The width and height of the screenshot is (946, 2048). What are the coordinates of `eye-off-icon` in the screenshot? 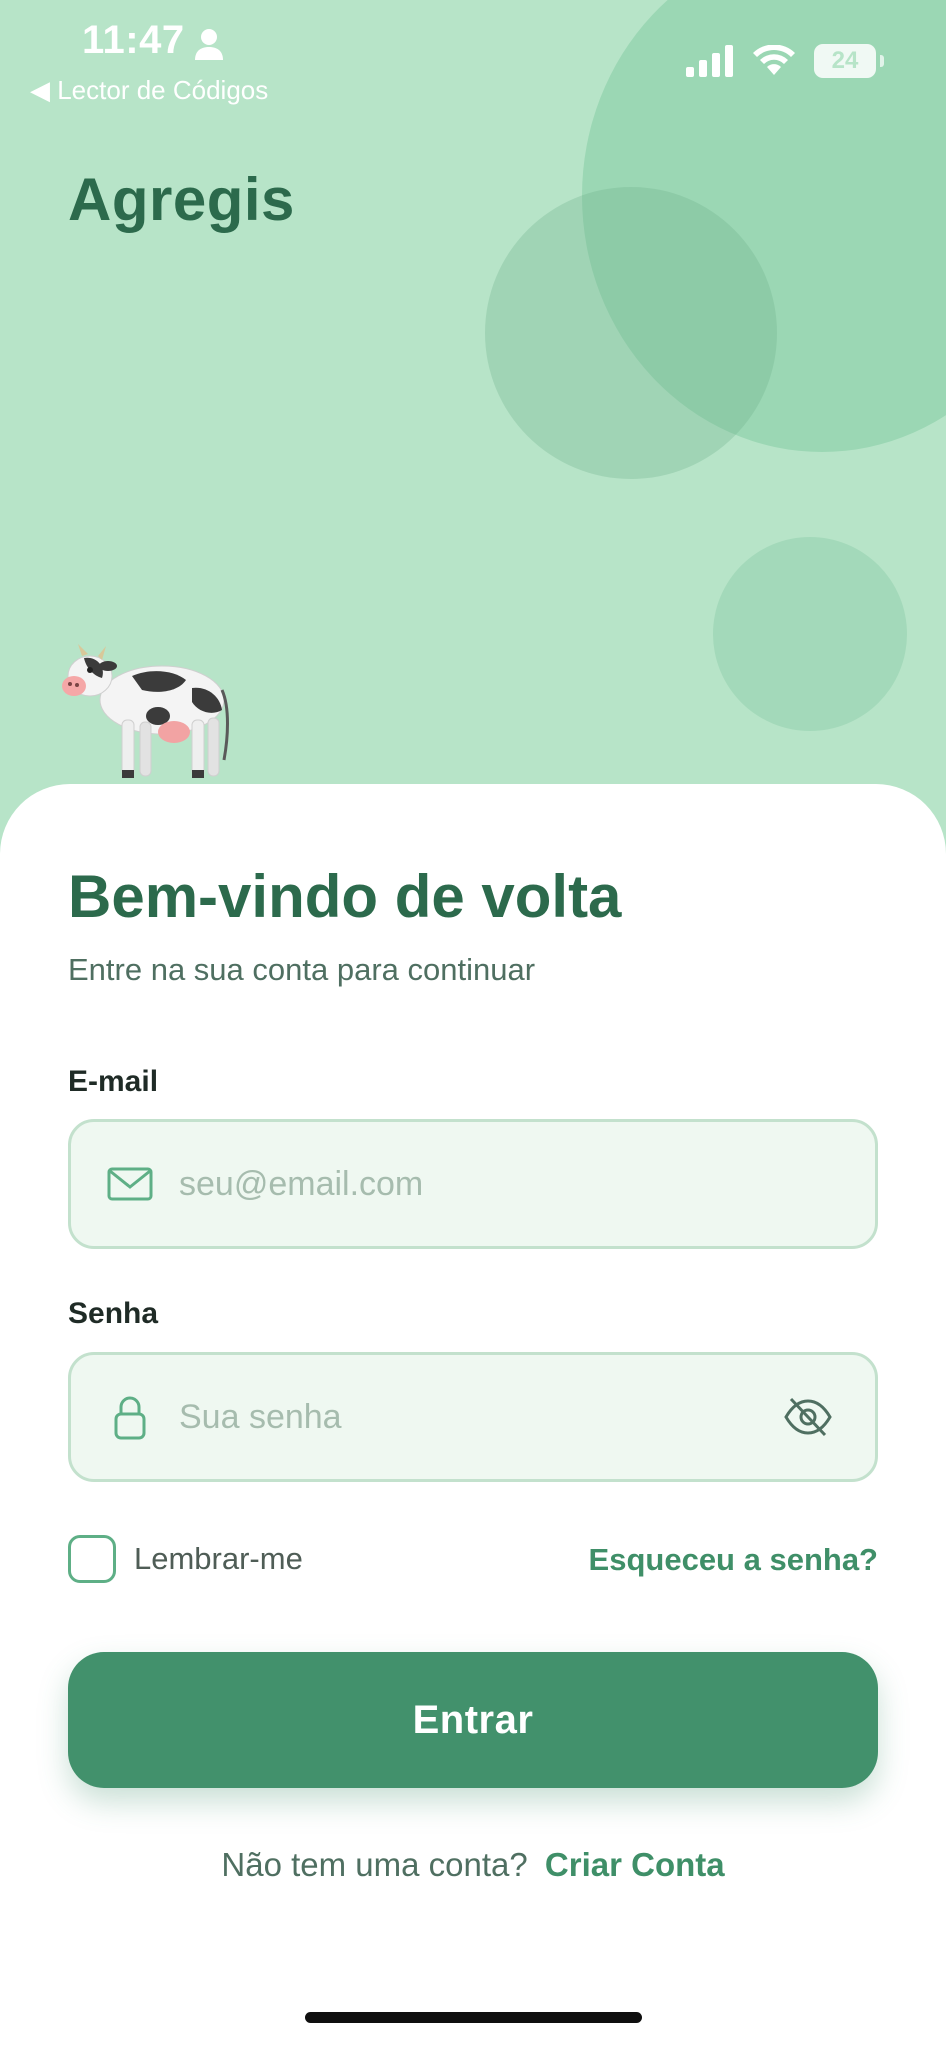 It's located at (808, 1417).